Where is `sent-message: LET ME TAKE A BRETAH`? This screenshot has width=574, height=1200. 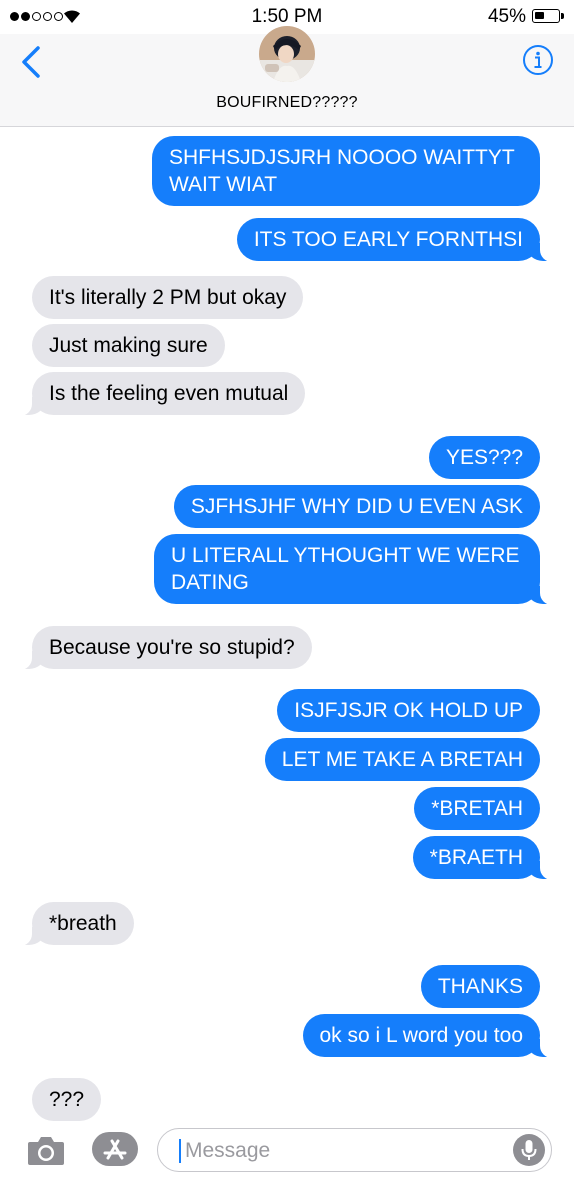
sent-message: LET ME TAKE A BRETAH is located at coordinates (402, 759).